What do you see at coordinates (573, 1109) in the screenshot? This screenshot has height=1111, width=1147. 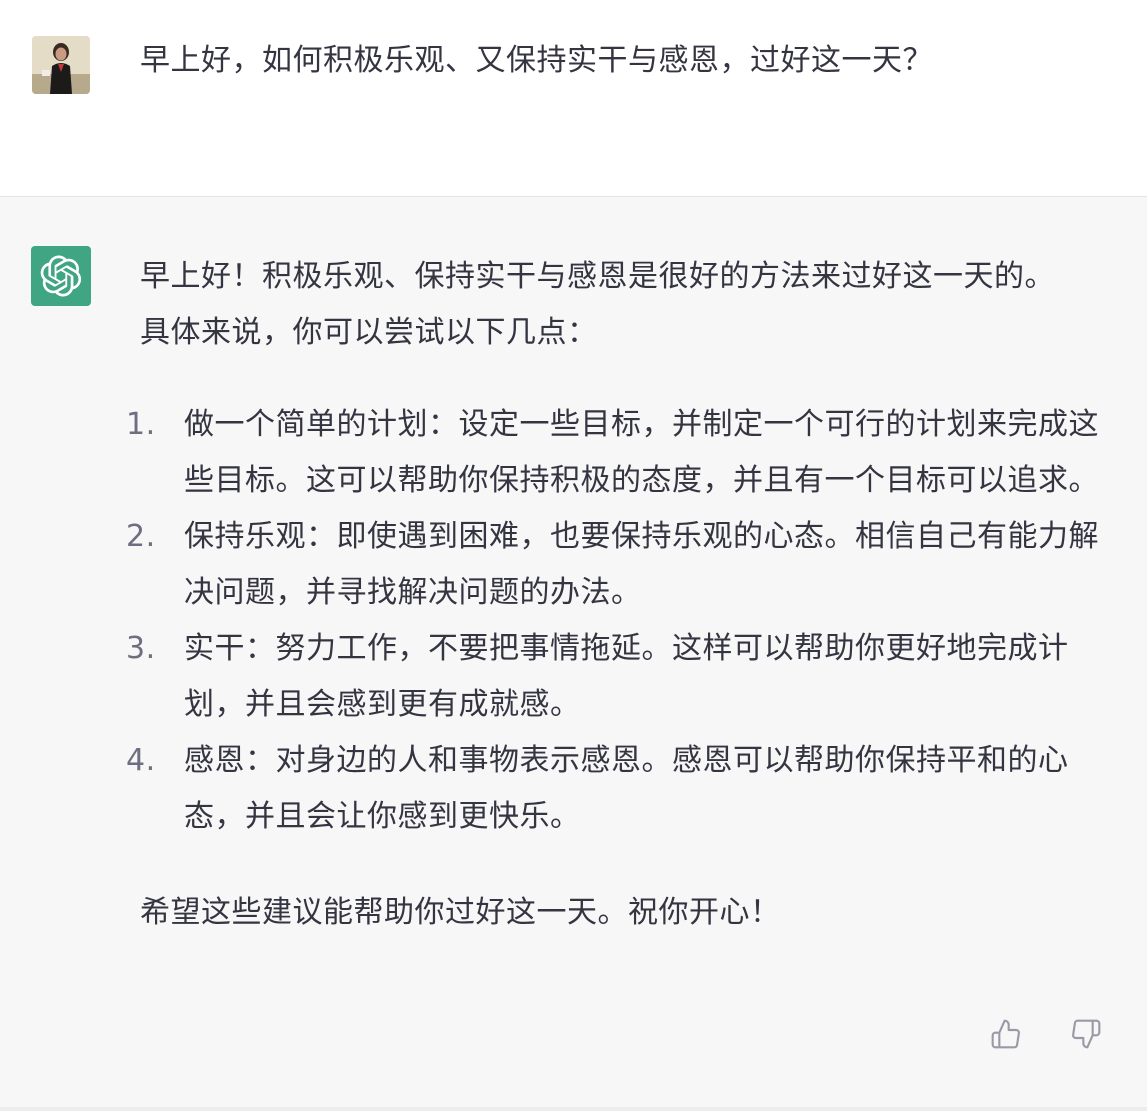 I see `bottom-divider` at bounding box center [573, 1109].